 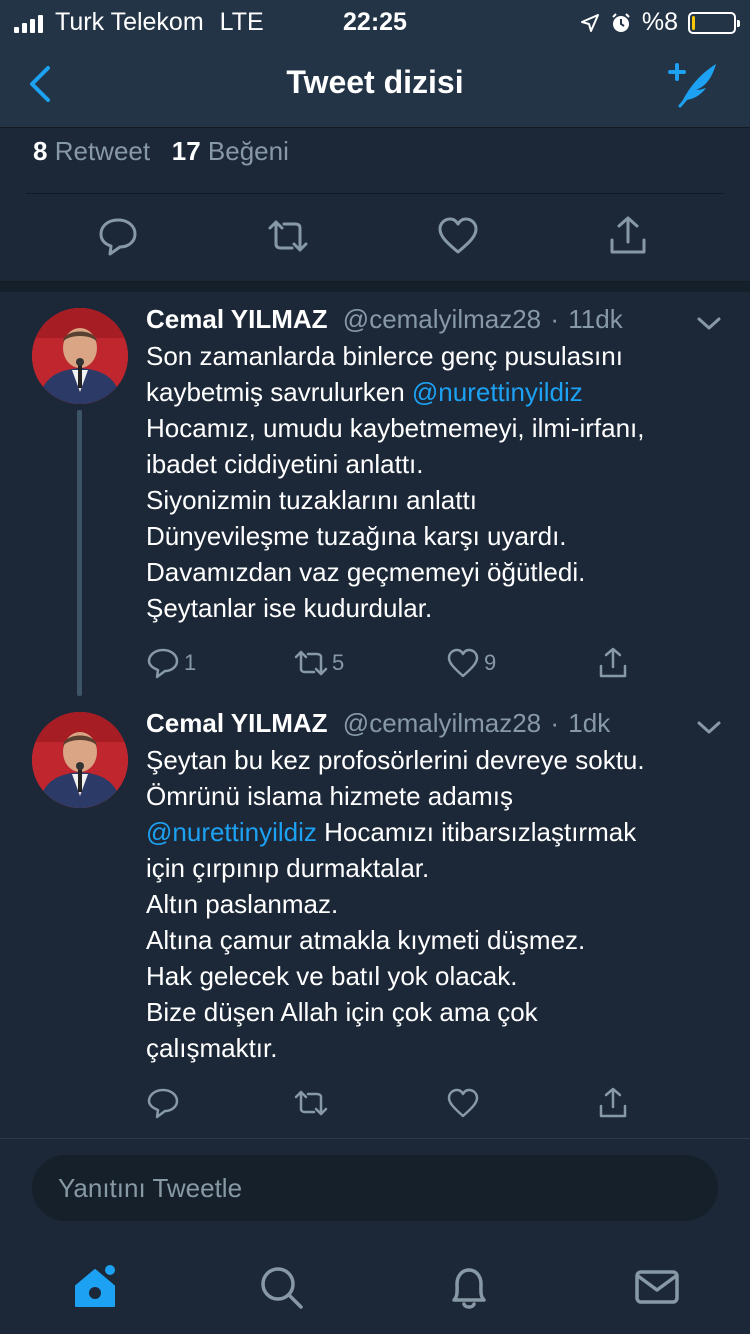 What do you see at coordinates (248, 151) in the screenshot?
I see `like-label: Beğeni` at bounding box center [248, 151].